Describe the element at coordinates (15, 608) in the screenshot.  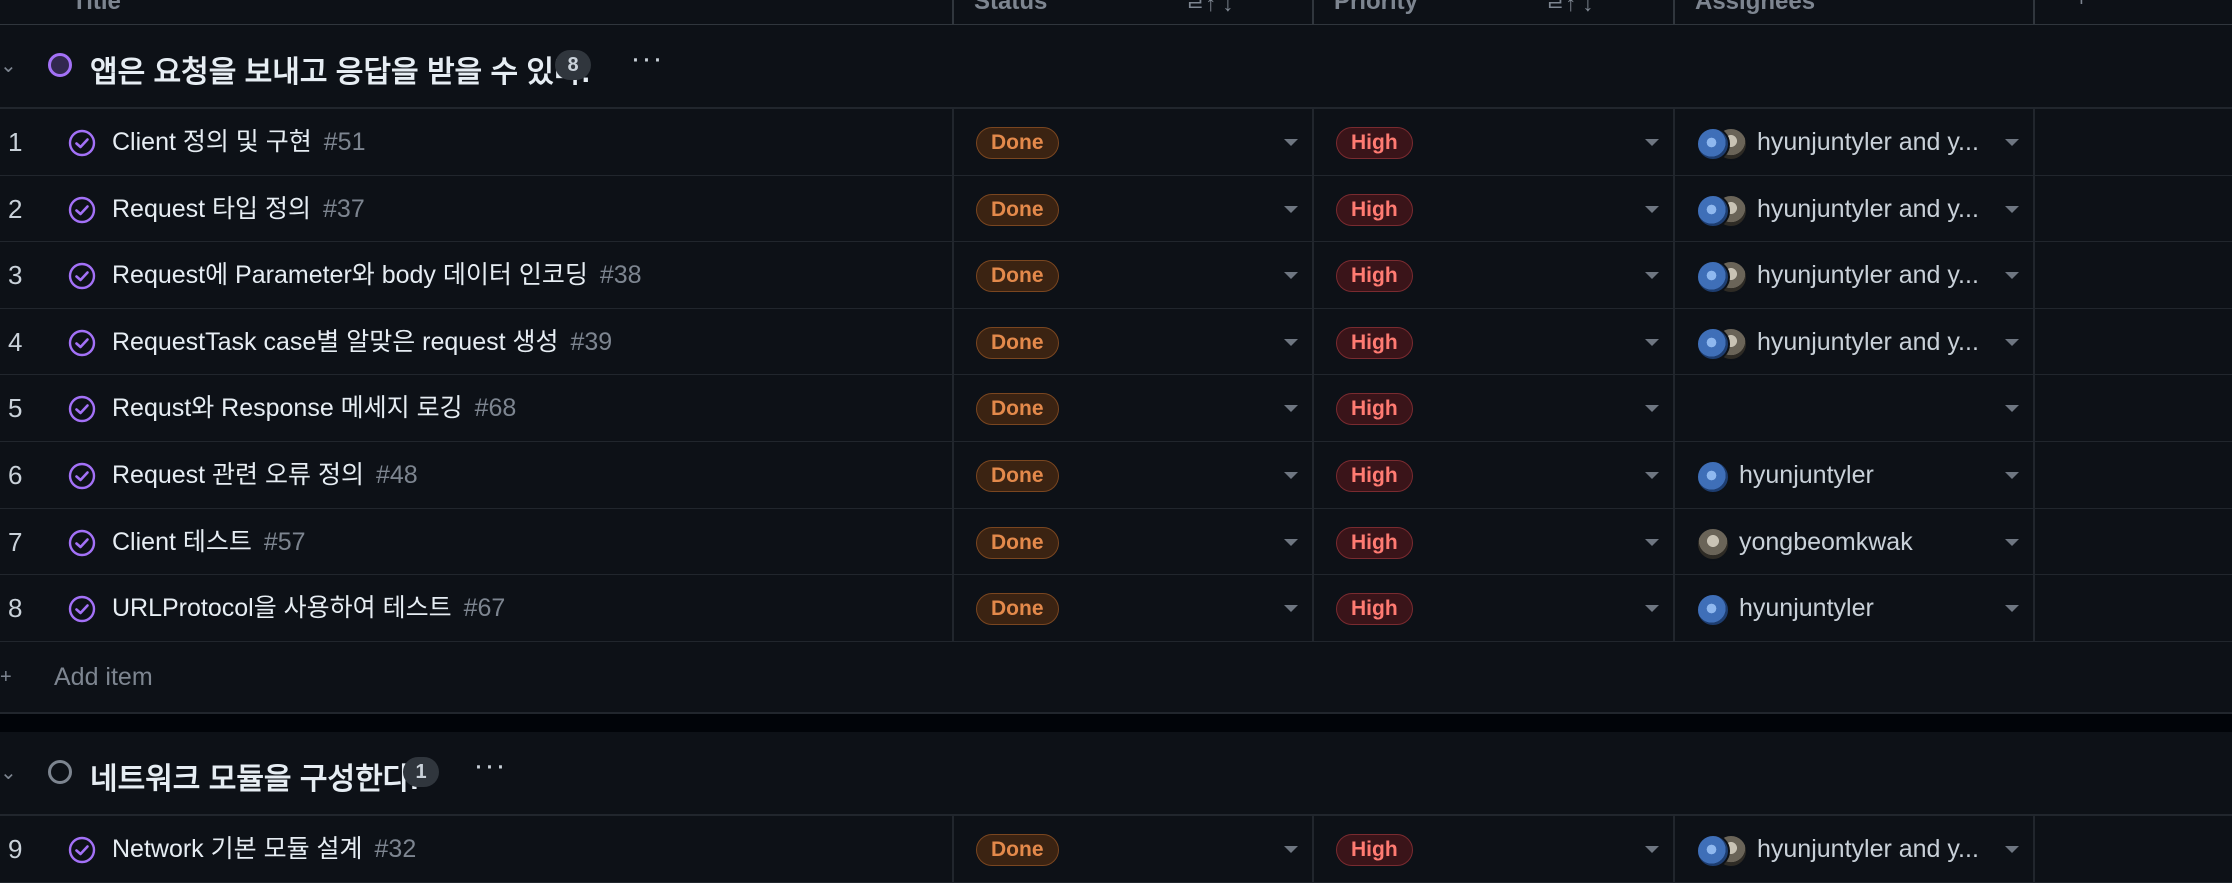
I see `row-number: 8` at that location.